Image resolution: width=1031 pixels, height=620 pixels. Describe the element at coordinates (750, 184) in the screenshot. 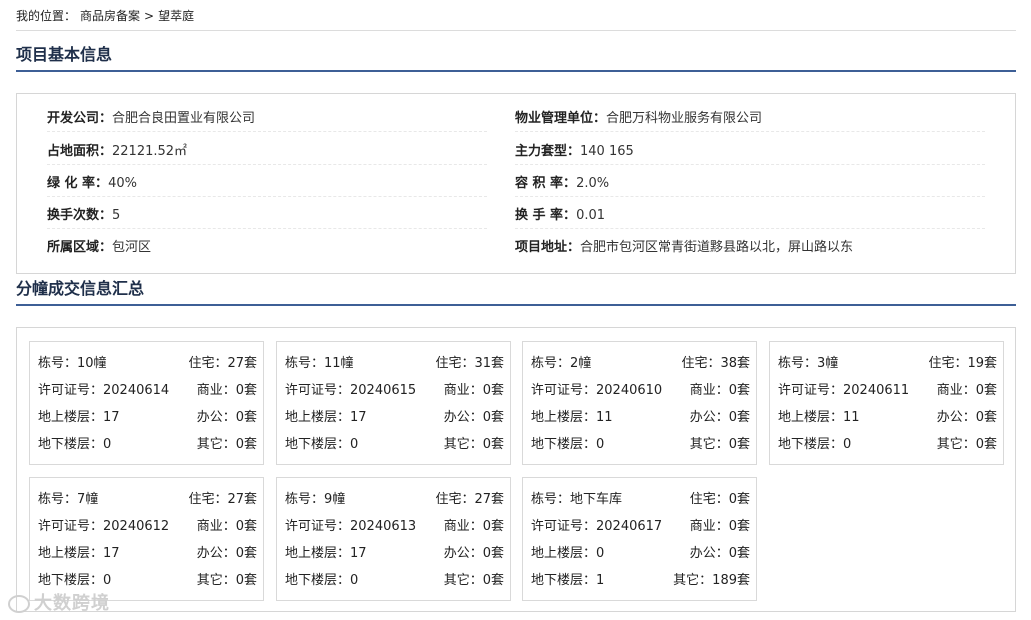

I see `plot-ratio-row: 容 积 率：2.0%` at that location.